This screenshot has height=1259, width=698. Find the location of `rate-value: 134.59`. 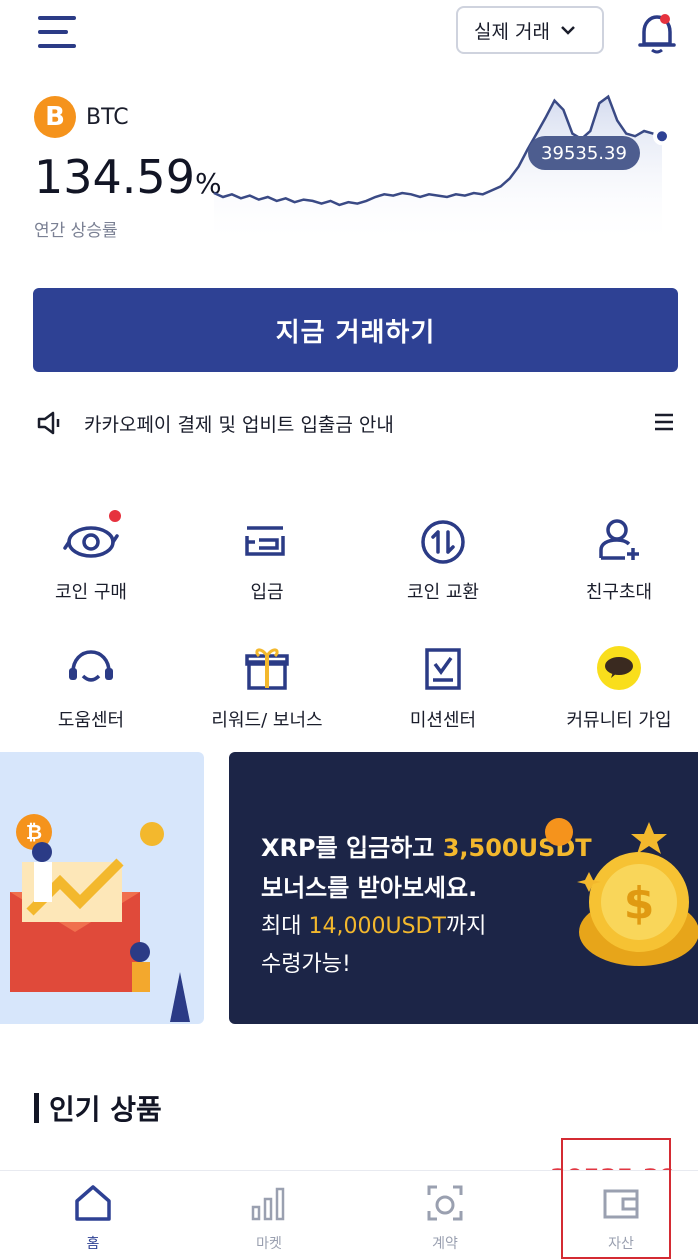

rate-value: 134.59 is located at coordinates (114, 177).